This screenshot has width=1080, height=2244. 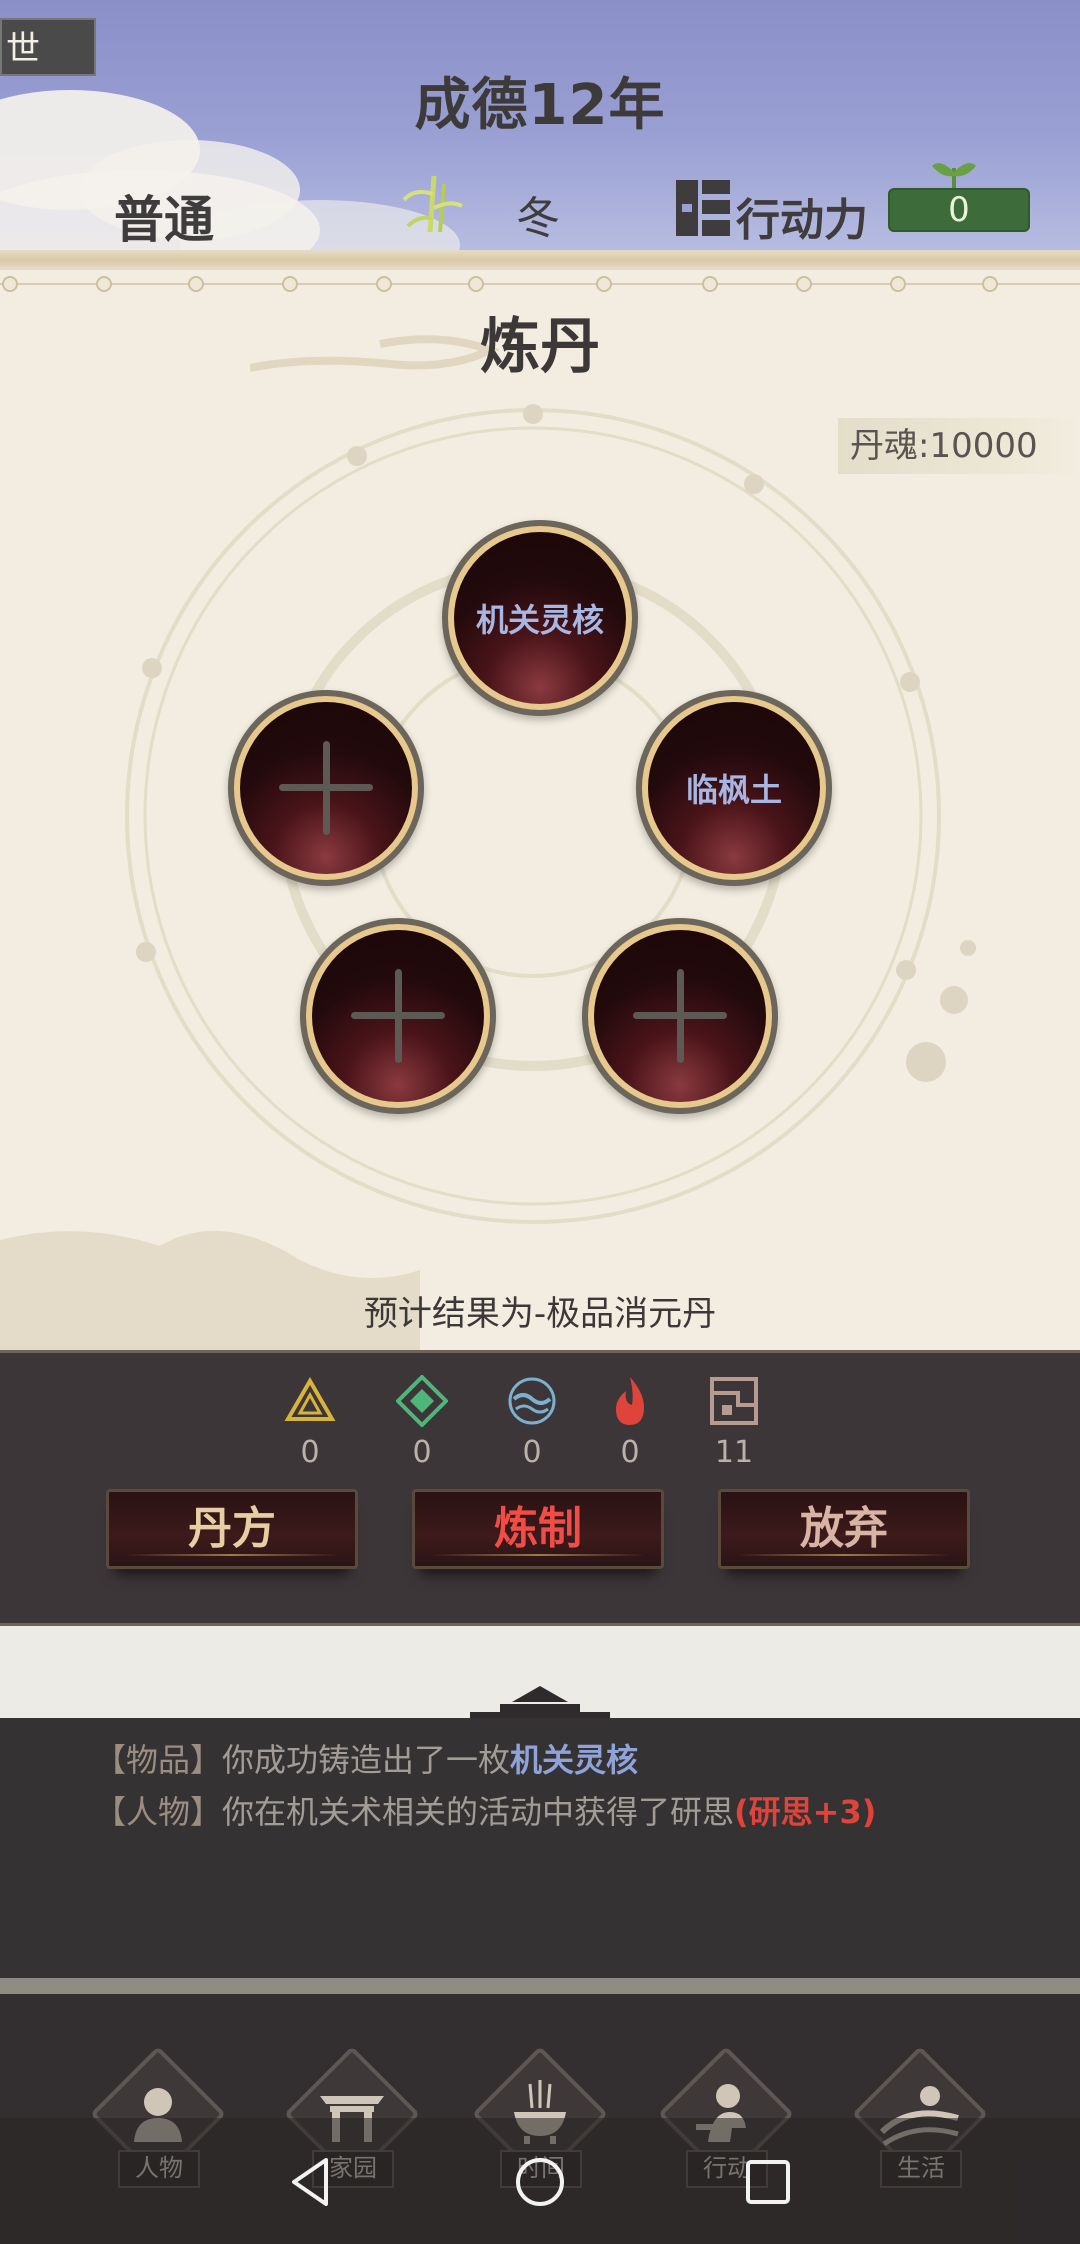 I want to click on log-scrollbar, so click(x=540, y=1986).